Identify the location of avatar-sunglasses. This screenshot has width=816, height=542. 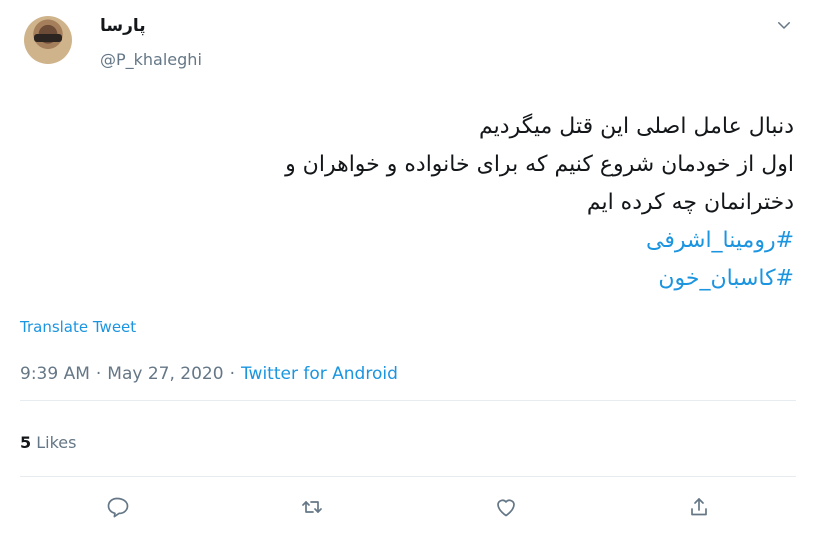
(48, 38).